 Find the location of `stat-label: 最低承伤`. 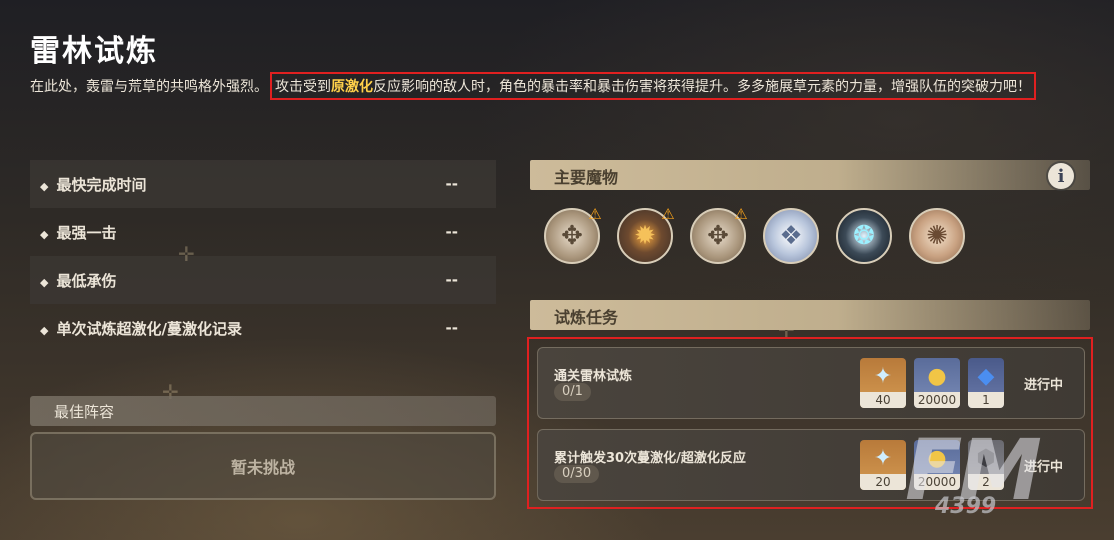

stat-label: 最低承伤 is located at coordinates (78, 280).